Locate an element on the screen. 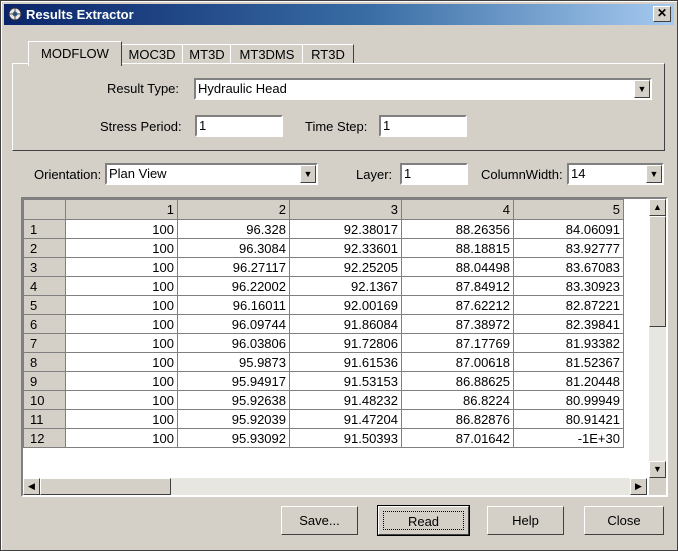 Image resolution: width=678 pixels, height=551 pixels. scroll-up-icon: ▲ is located at coordinates (657, 207).